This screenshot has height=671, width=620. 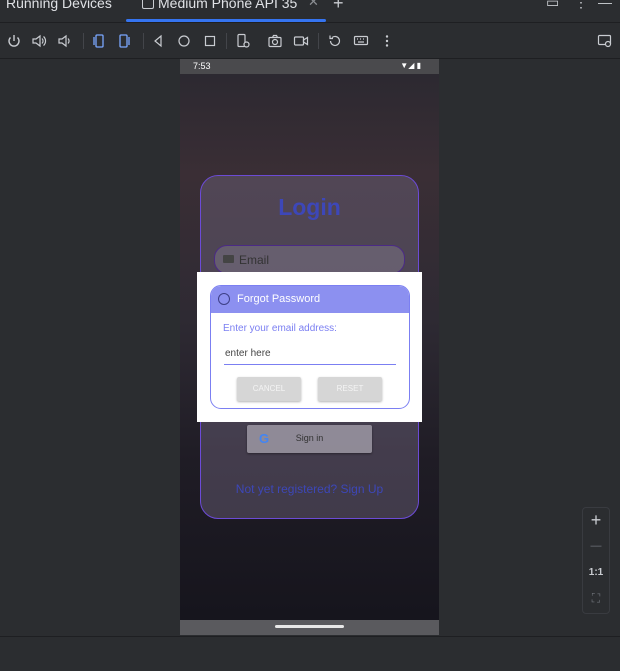 What do you see at coordinates (581, 5) in the screenshot?
I see `options-icon: ⋮` at bounding box center [581, 5].